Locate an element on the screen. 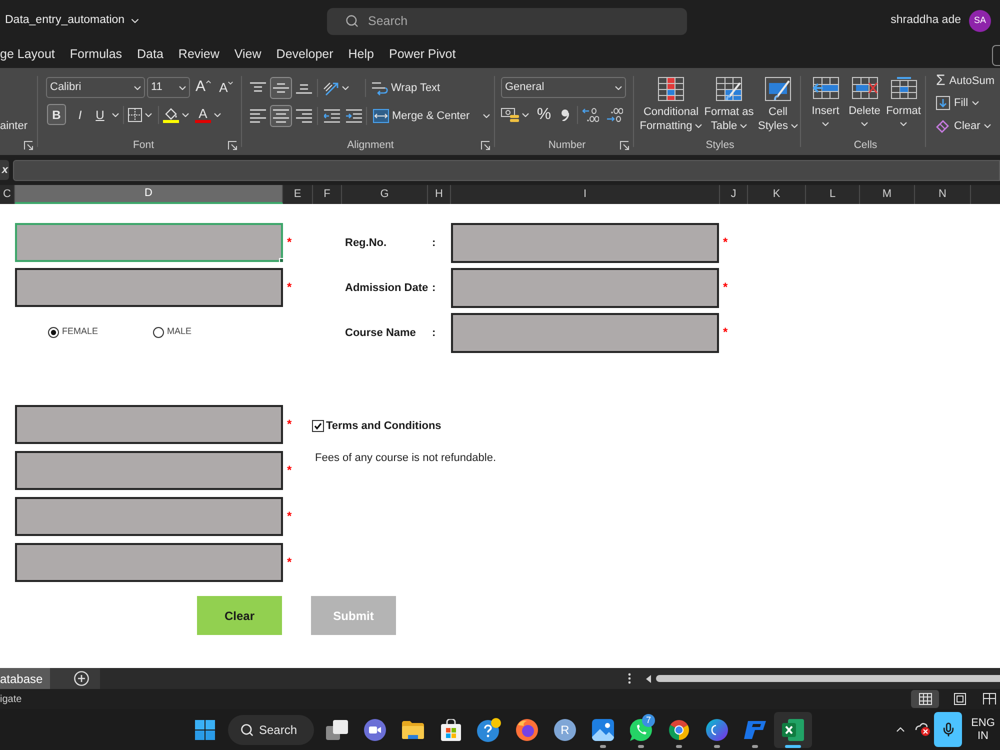 The width and height of the screenshot is (1000, 750). ribbon-tab: Power Pivot is located at coordinates (422, 55).